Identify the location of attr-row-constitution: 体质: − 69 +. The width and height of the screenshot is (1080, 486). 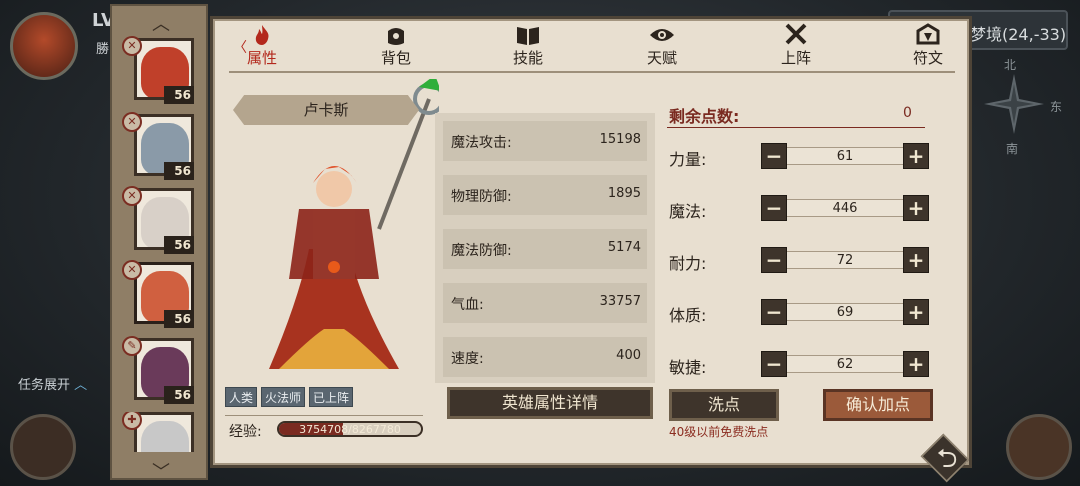
(799, 313).